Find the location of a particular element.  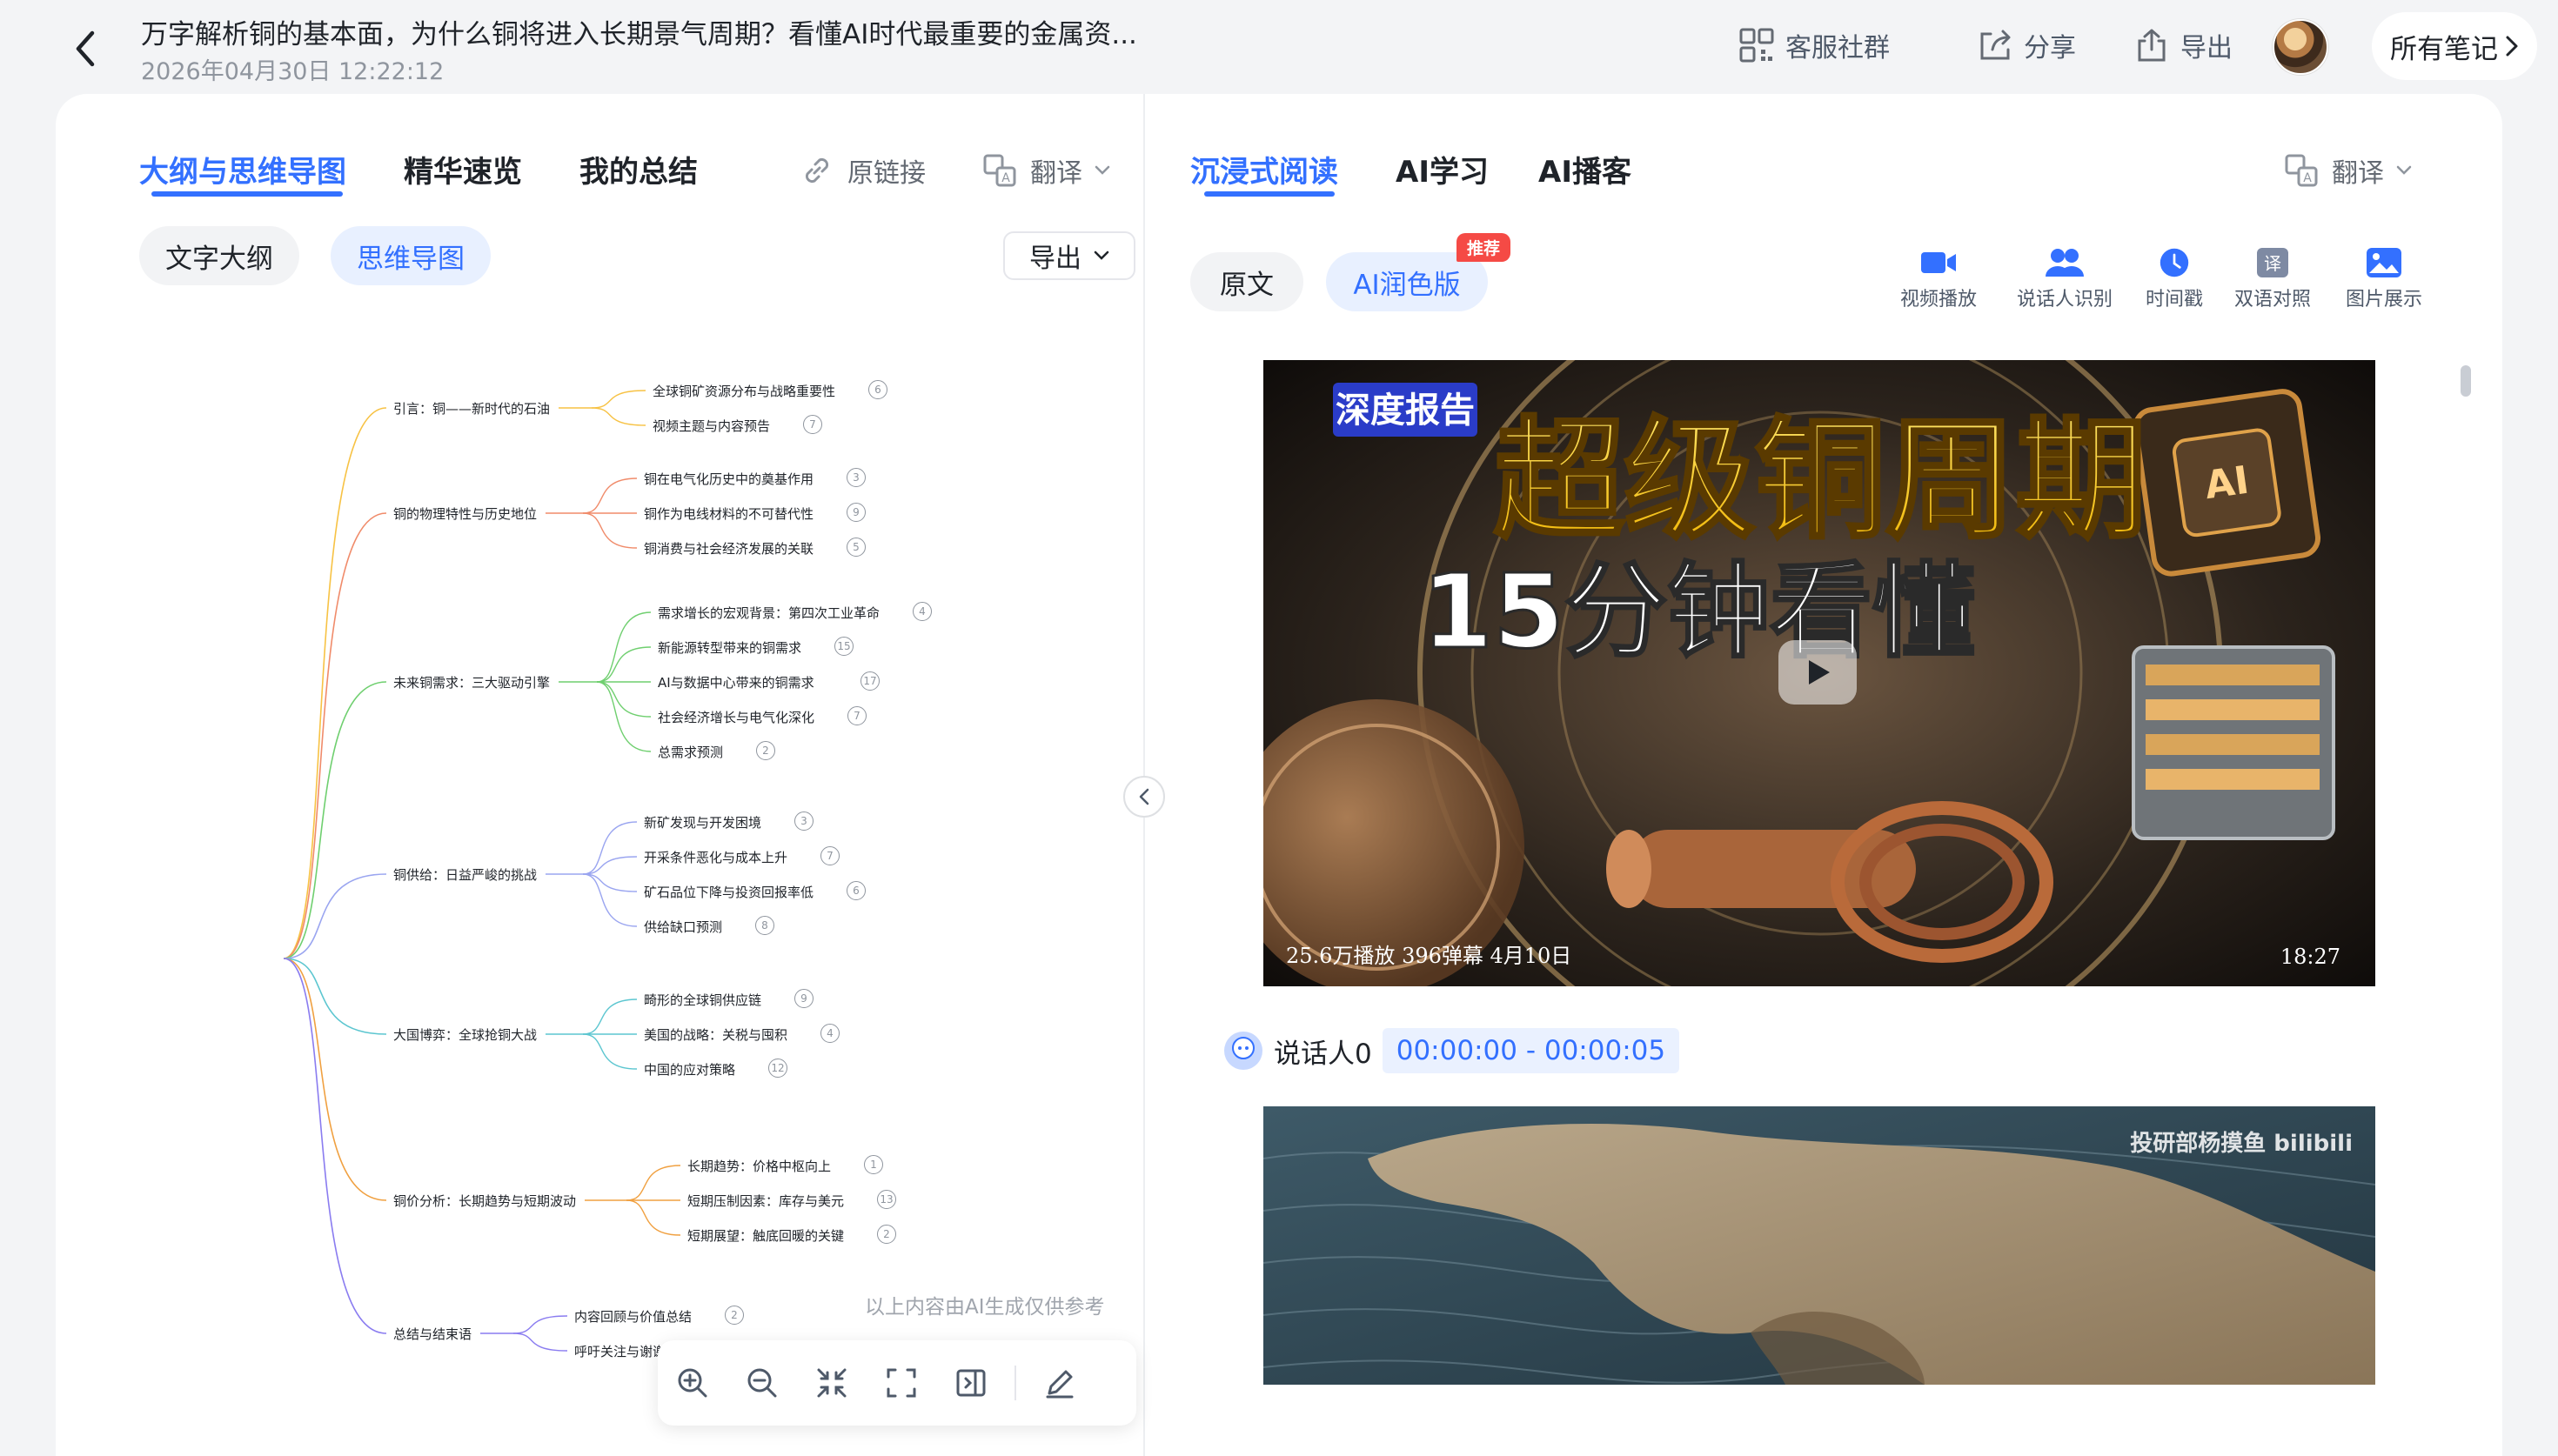

svg-text: AI is located at coordinates (2227, 483).